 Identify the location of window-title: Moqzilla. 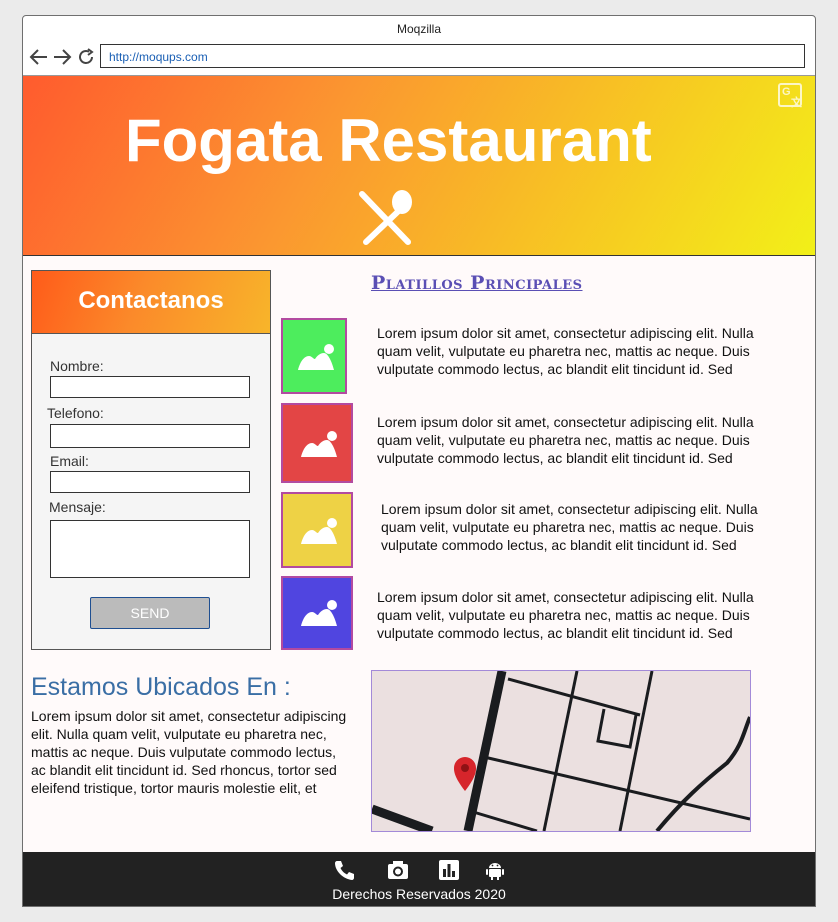
(418, 29).